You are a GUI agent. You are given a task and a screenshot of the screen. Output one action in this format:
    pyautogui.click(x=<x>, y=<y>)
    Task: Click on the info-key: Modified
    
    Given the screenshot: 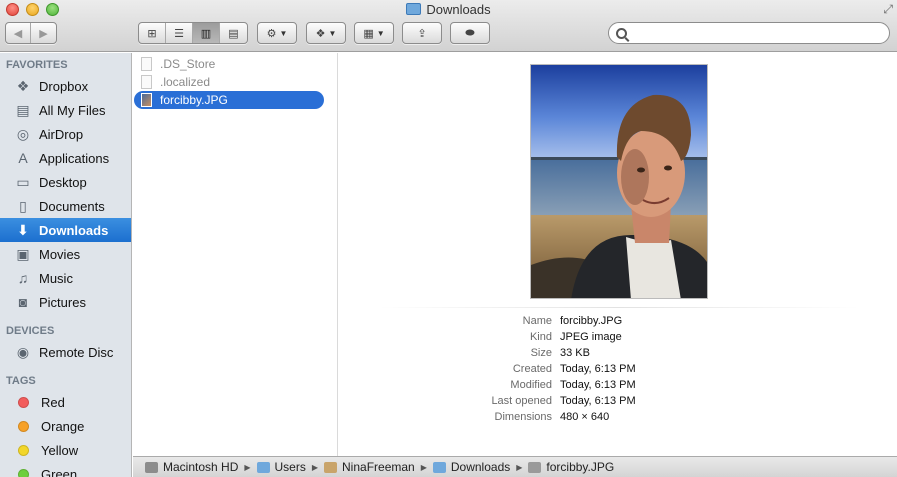 What is the action you would take?
    pyautogui.click(x=531, y=385)
    